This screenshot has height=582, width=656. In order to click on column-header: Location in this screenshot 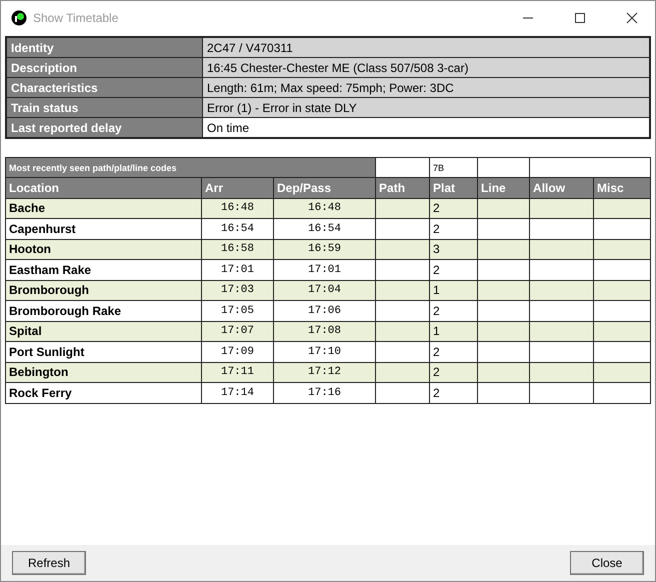, I will do `click(104, 188)`.